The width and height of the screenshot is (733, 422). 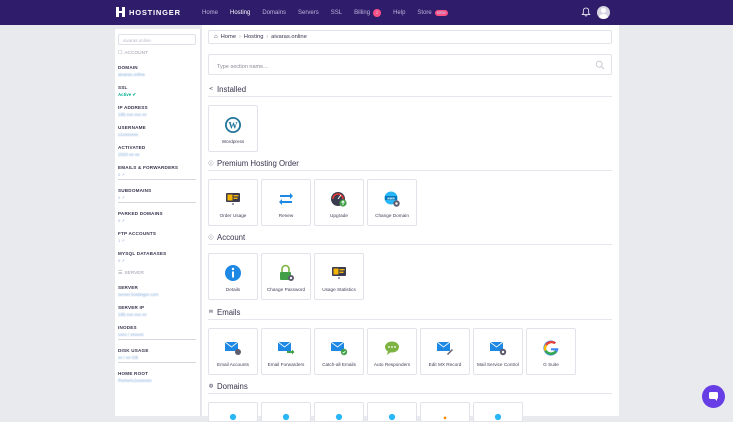 What do you see at coordinates (274, 13) in the screenshot?
I see `nav-domains: Domains` at bounding box center [274, 13].